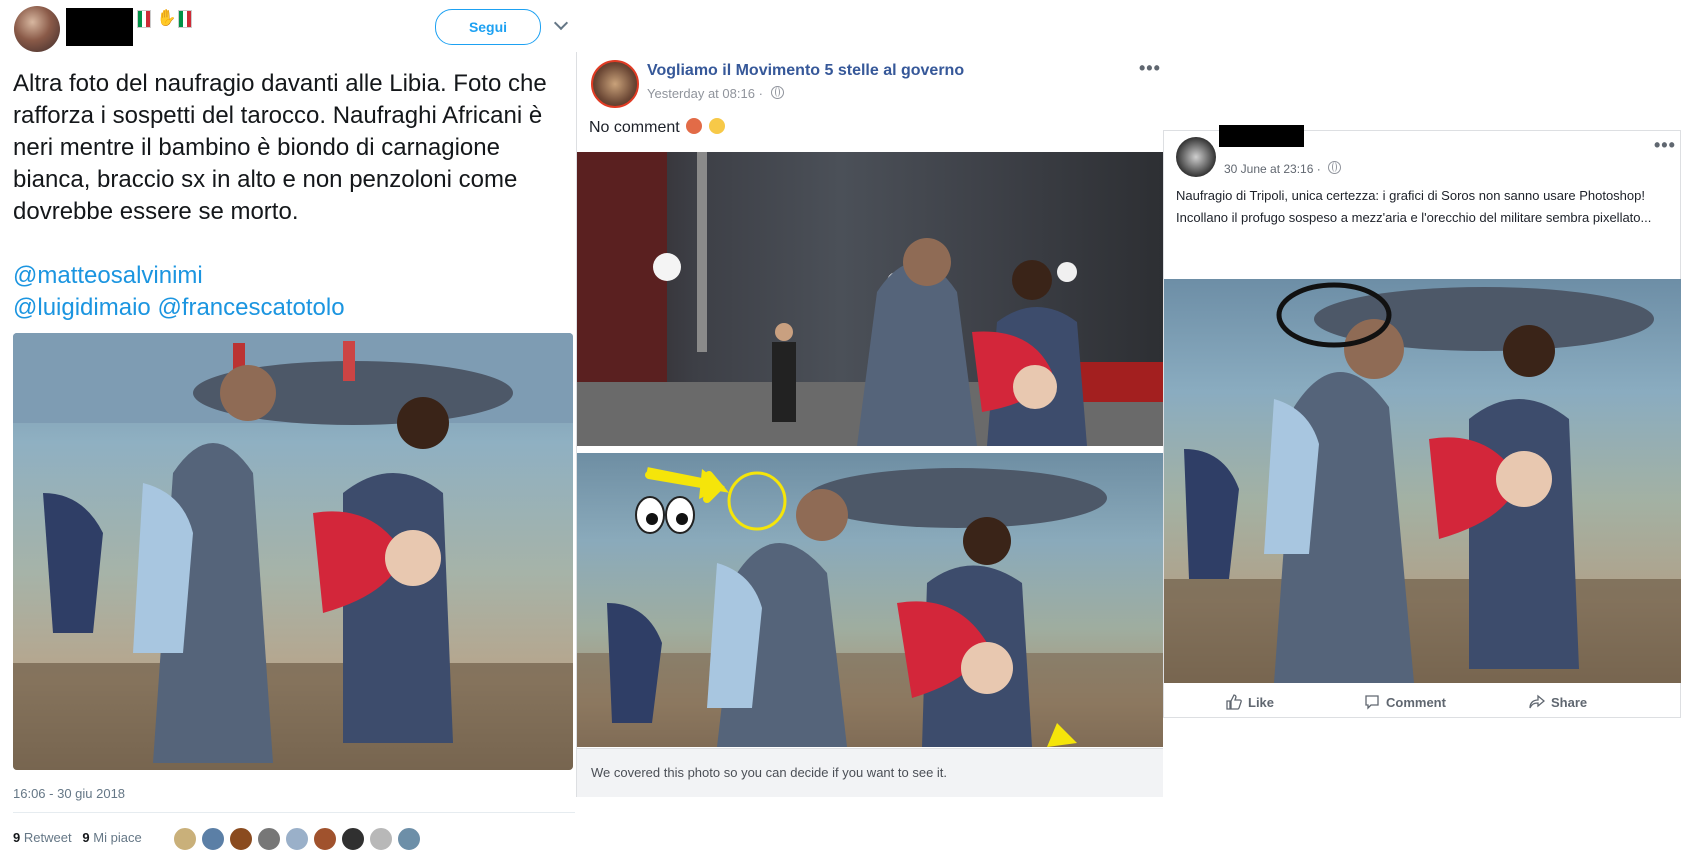 The width and height of the screenshot is (1681, 856). What do you see at coordinates (561, 23) in the screenshot?
I see `chevron-down-icon` at bounding box center [561, 23].